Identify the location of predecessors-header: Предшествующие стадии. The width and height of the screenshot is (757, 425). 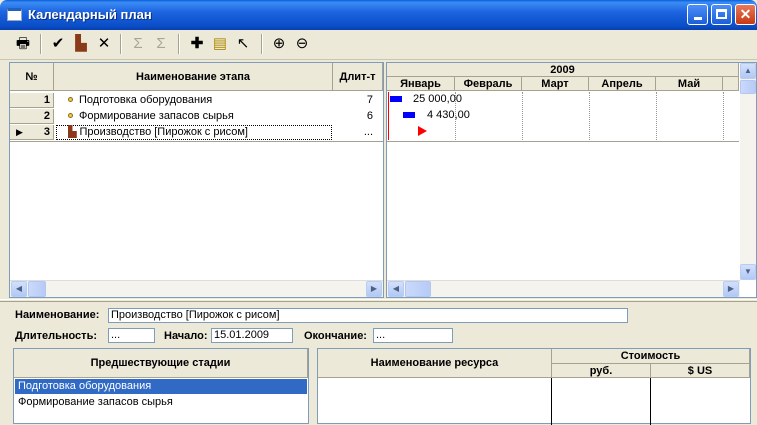
(161, 363).